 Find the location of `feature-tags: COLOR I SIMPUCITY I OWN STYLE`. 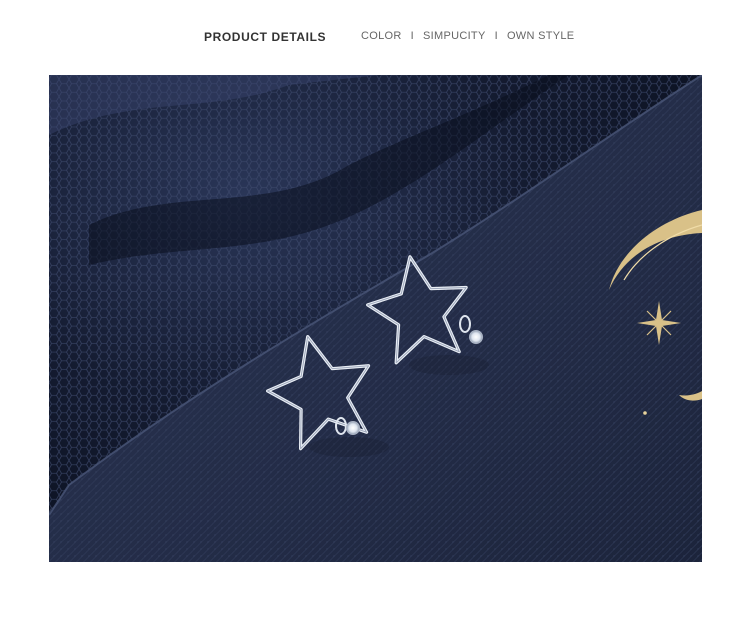

feature-tags: COLOR I SIMPUCITY I OWN STYLE is located at coordinates (467, 36).